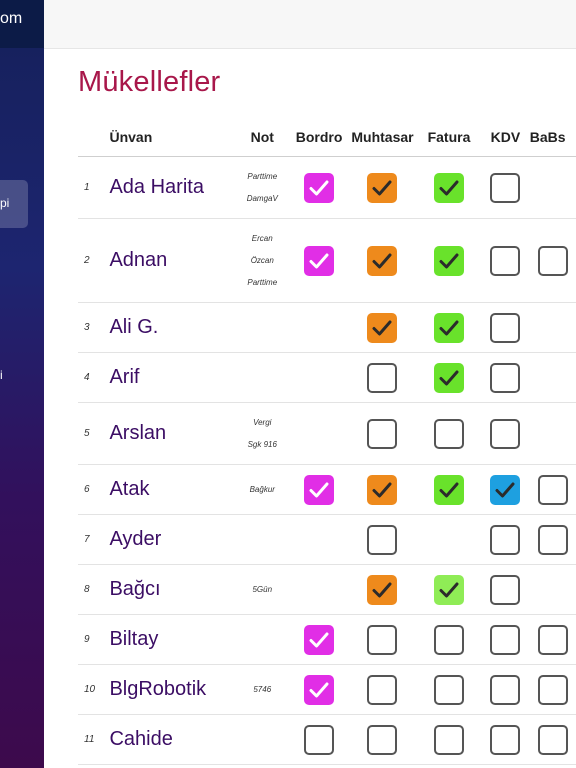 This screenshot has width=576, height=768. What do you see at coordinates (14, 204) in the screenshot?
I see `sidebar-item-active: pi` at bounding box center [14, 204].